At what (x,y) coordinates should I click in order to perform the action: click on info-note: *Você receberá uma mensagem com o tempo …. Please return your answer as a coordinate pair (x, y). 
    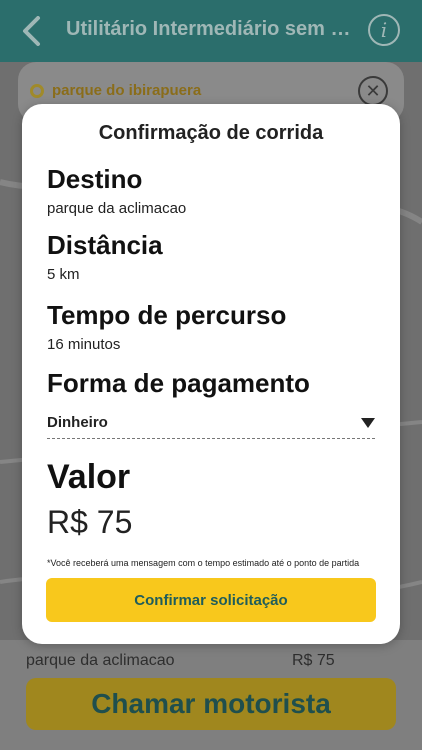
    Looking at the image, I should click on (203, 563).